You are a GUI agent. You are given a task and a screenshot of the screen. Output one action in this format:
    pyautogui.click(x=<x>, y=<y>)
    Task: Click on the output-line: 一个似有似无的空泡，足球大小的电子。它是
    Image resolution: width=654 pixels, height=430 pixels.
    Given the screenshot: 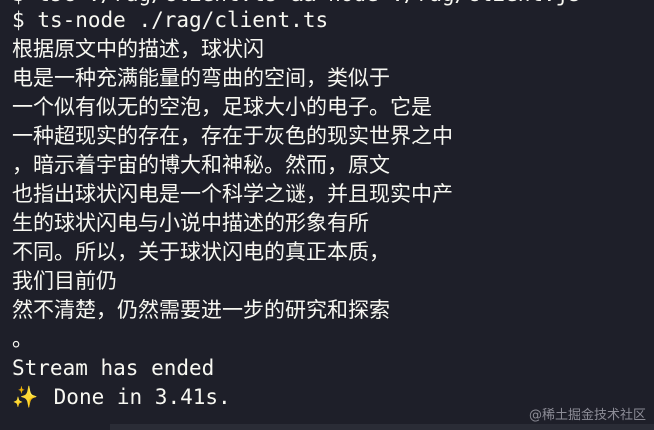 What is the action you would take?
    pyautogui.click(x=222, y=107)
    